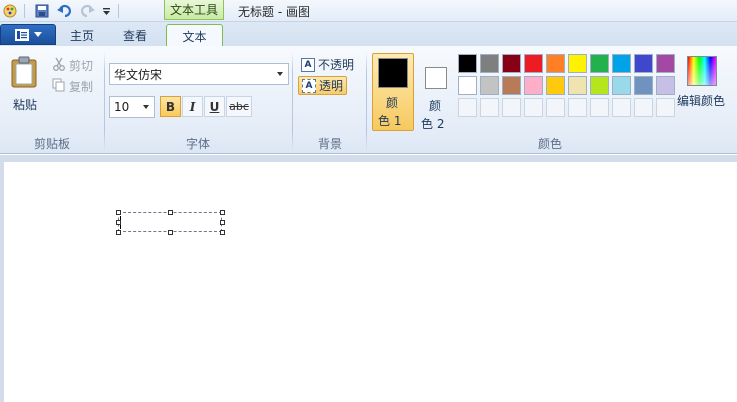 This screenshot has height=402, width=737. What do you see at coordinates (437, 92) in the screenshot?
I see `color2-button: 颜 色 2` at bounding box center [437, 92].